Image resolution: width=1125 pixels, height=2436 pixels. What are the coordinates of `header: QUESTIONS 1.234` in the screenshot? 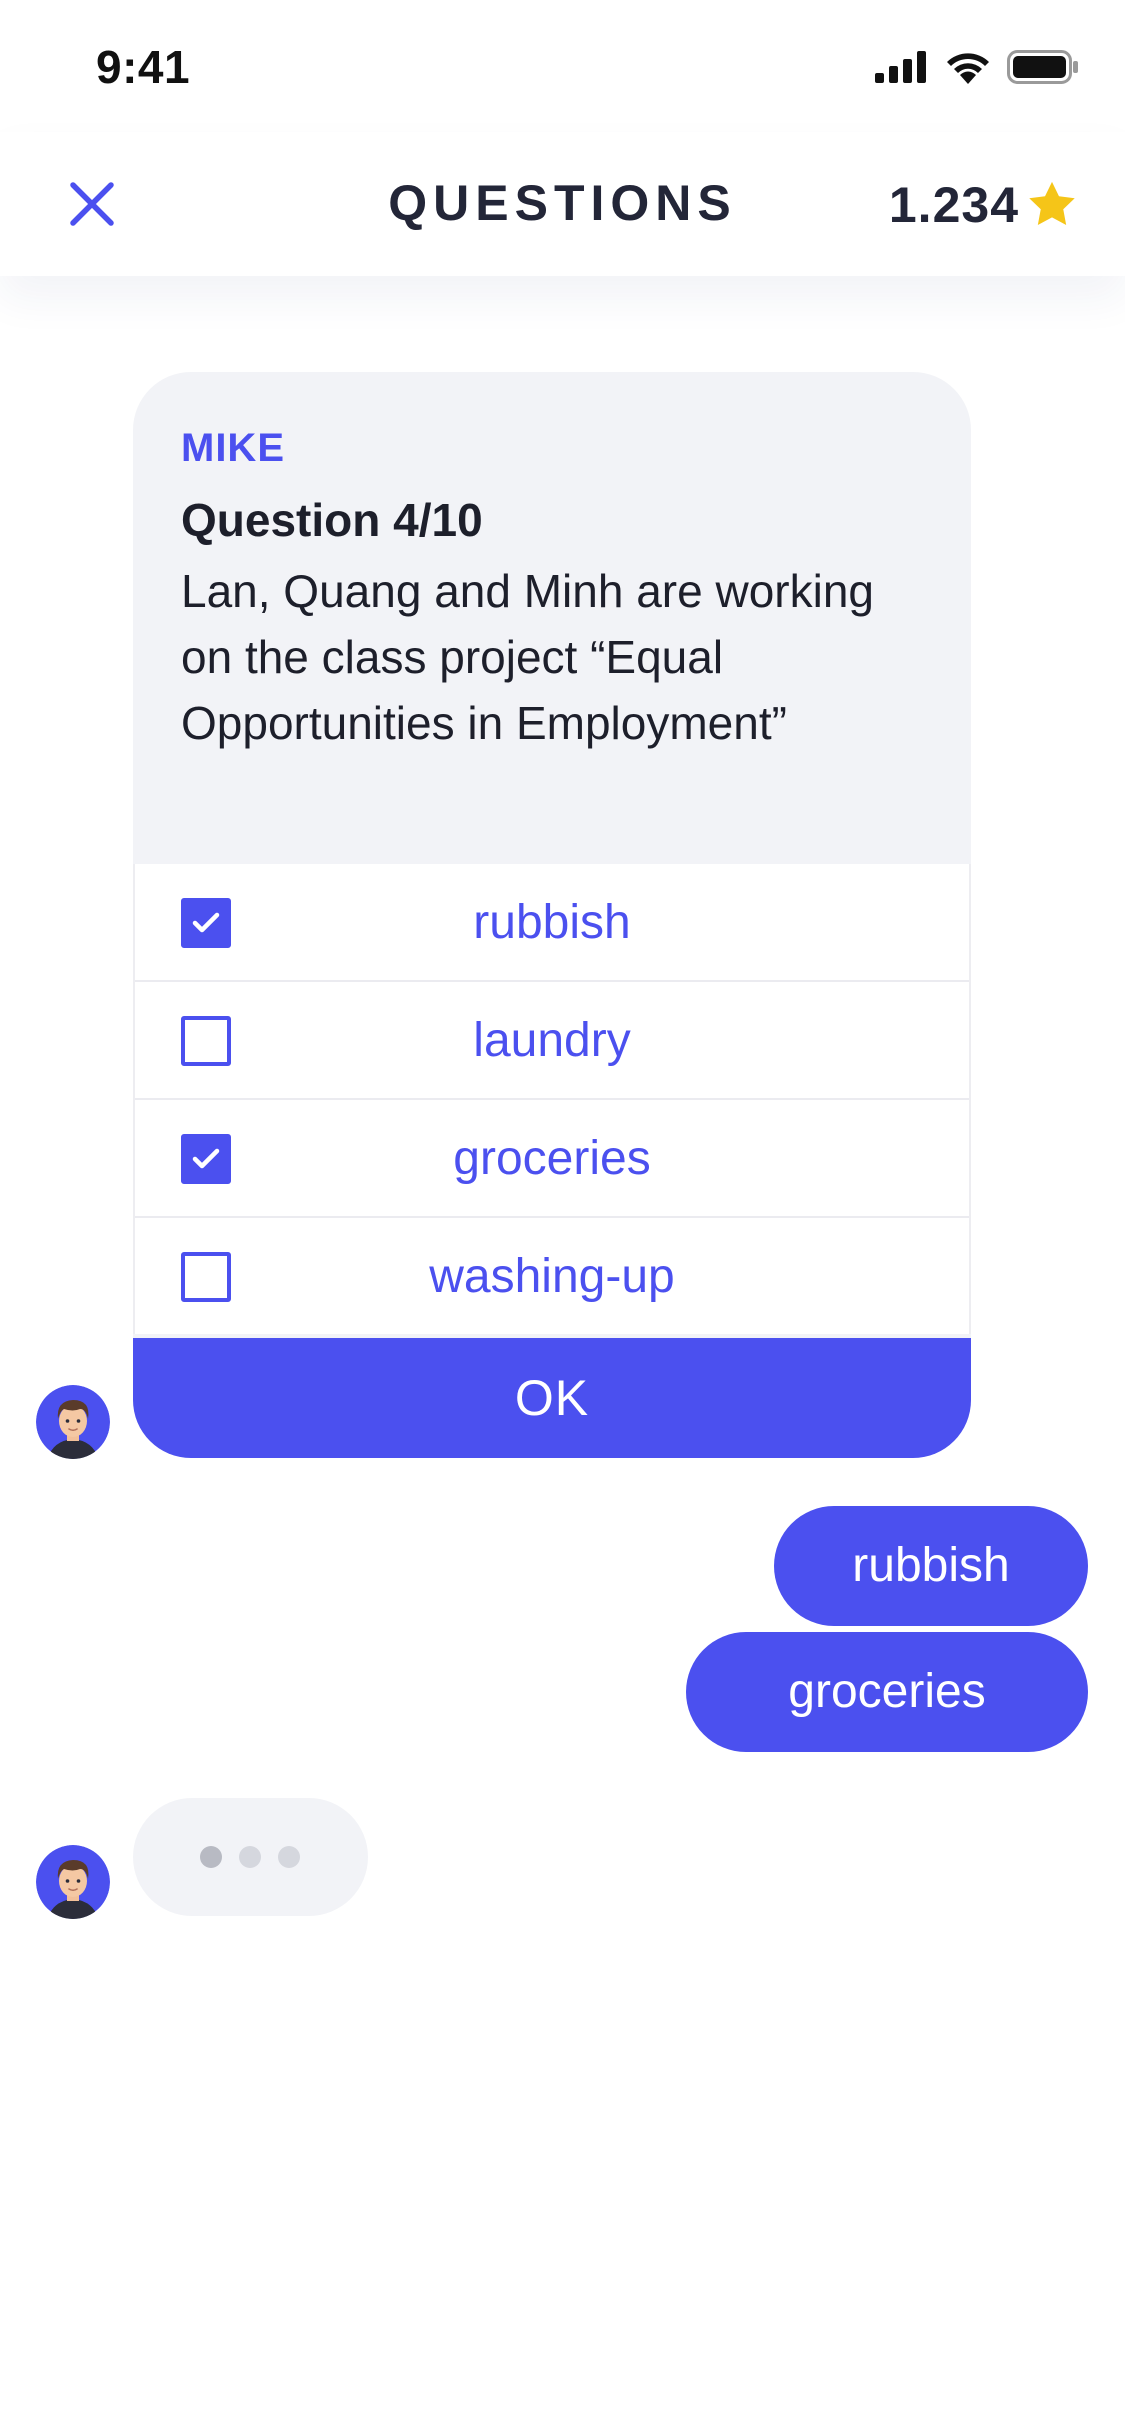 It's located at (562, 204).